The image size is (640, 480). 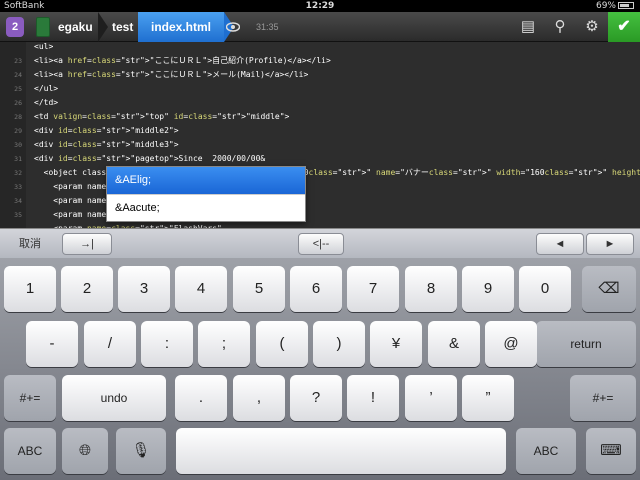 I want to click on battery: 69%, so click(x=615, y=6).